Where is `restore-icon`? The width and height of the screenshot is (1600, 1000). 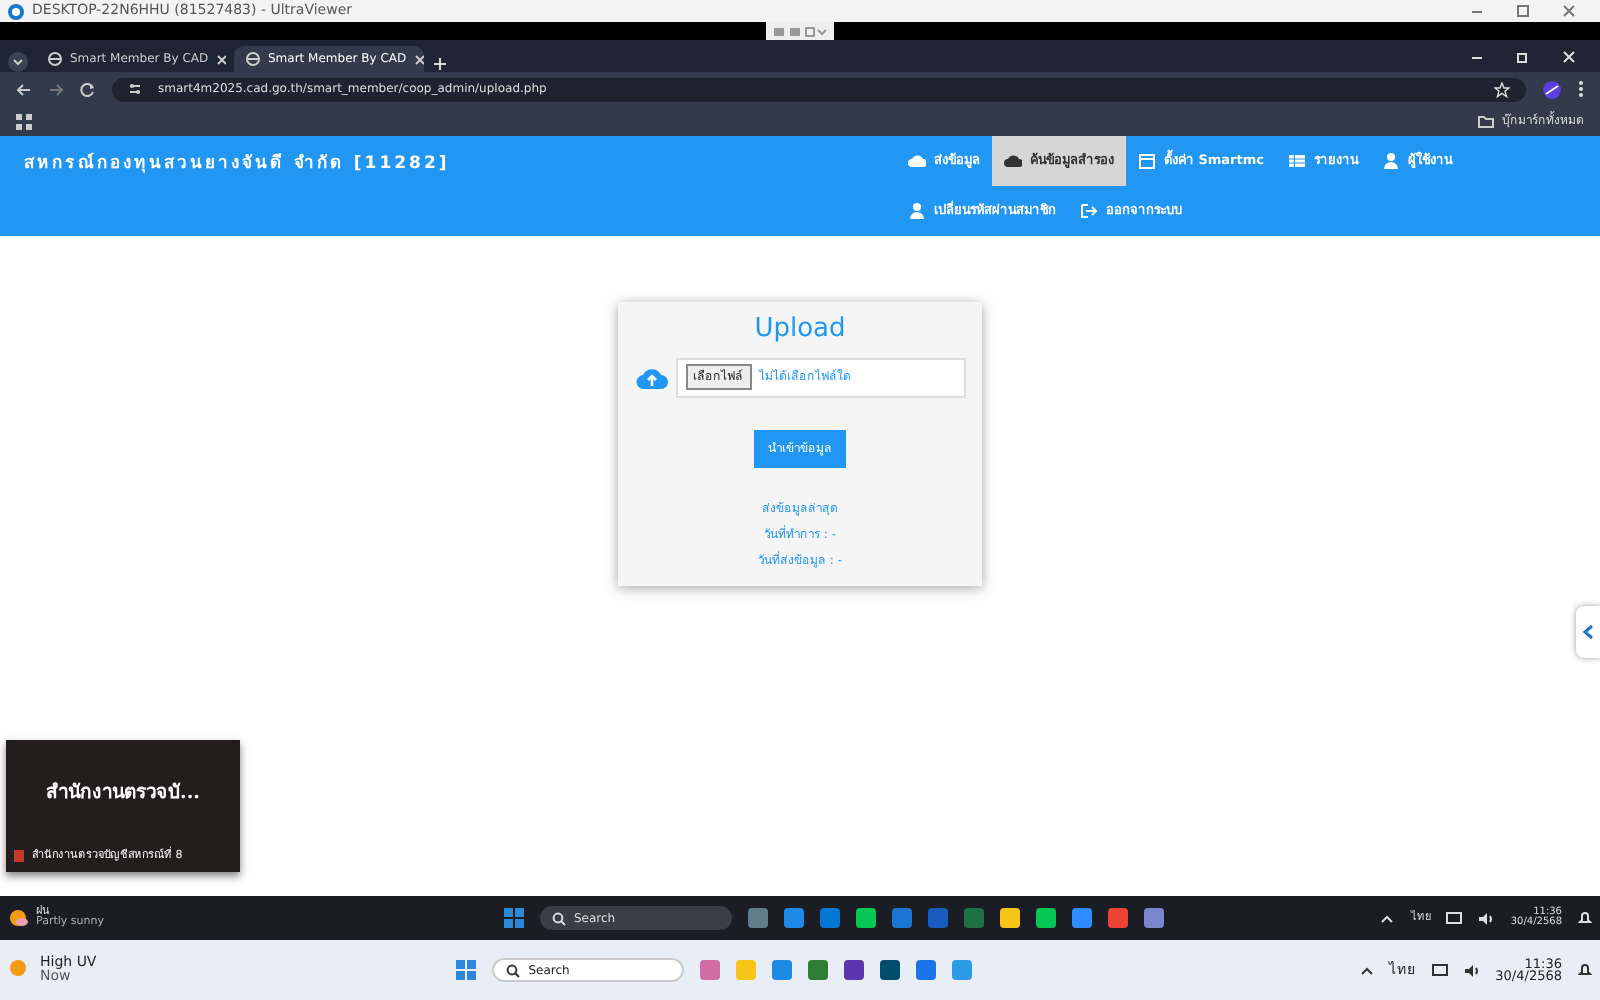 restore-icon is located at coordinates (1523, 56).